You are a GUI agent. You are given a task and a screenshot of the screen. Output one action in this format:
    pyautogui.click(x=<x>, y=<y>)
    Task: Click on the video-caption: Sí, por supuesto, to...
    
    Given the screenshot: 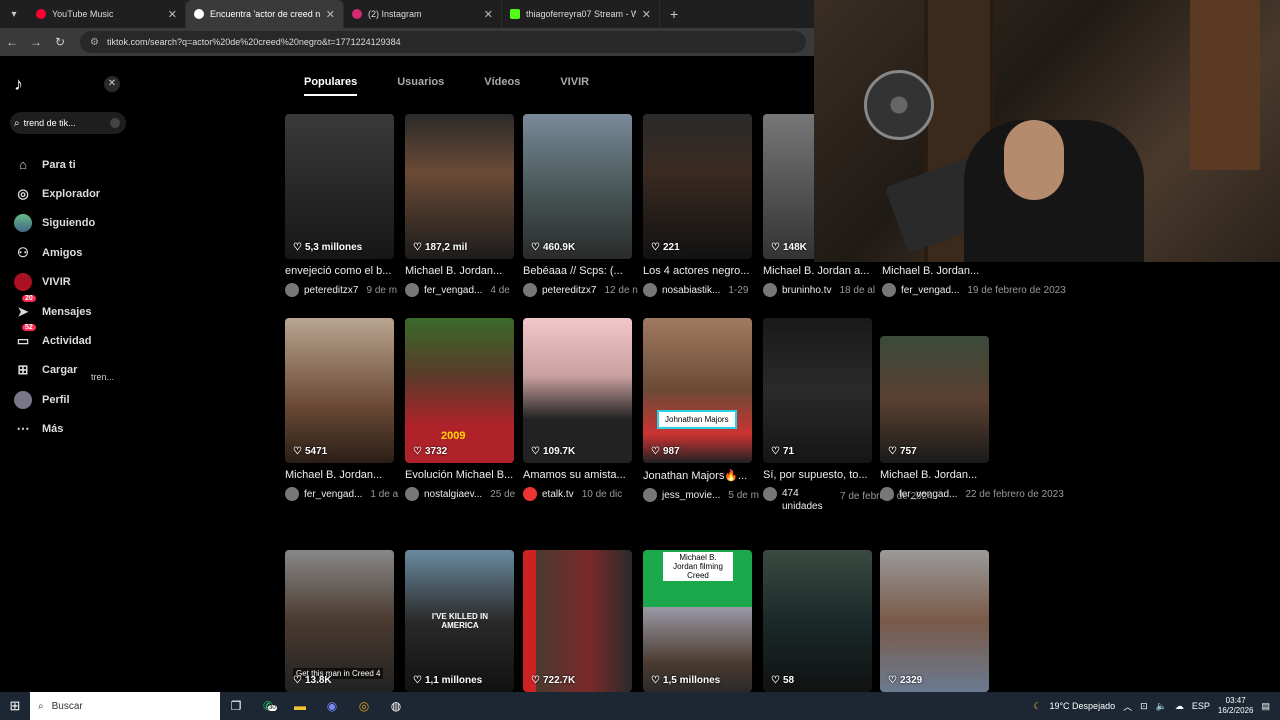 What is the action you would take?
    pyautogui.click(x=822, y=475)
    